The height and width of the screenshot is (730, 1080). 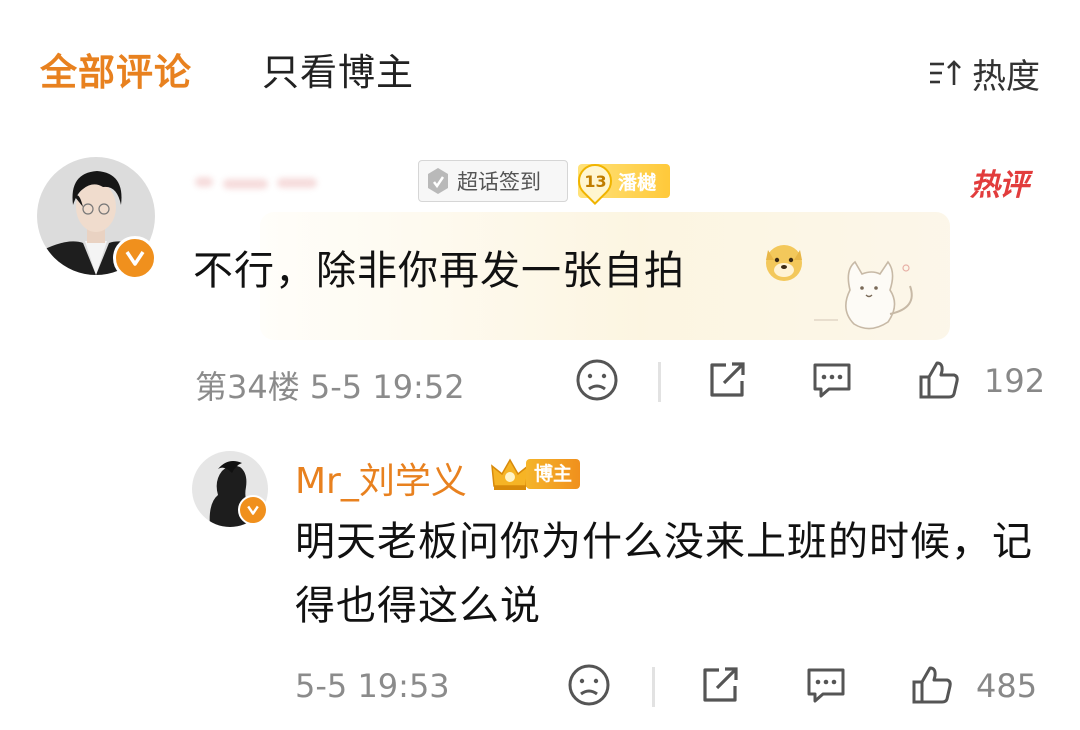 What do you see at coordinates (260, 182) in the screenshot?
I see `blurred-username` at bounding box center [260, 182].